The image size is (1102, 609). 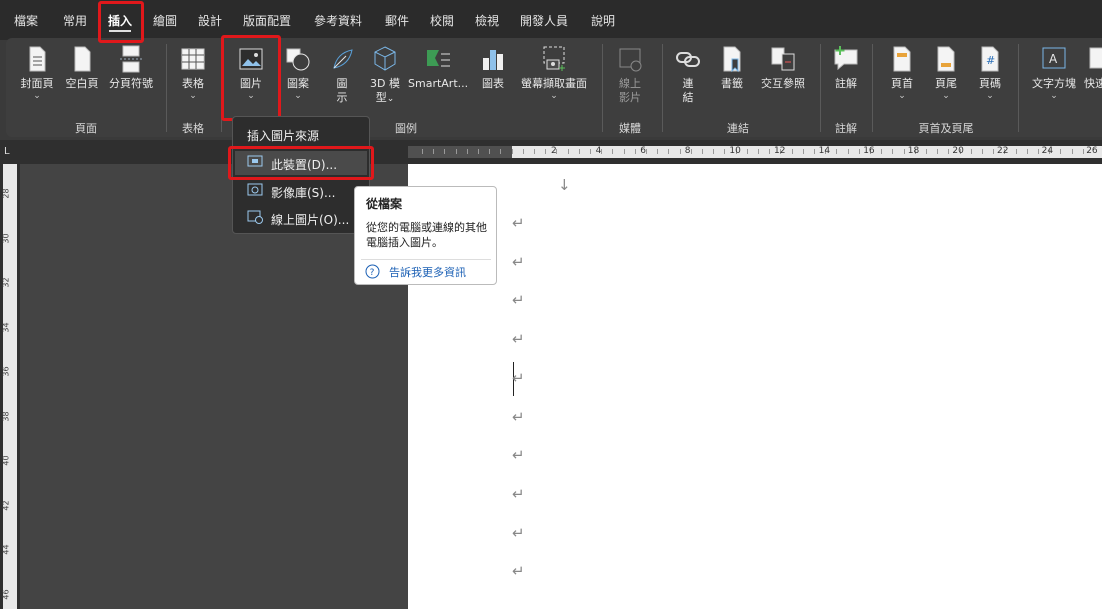 What do you see at coordinates (946, 72) in the screenshot?
I see `footer-button: 頁尾 ⌄` at bounding box center [946, 72].